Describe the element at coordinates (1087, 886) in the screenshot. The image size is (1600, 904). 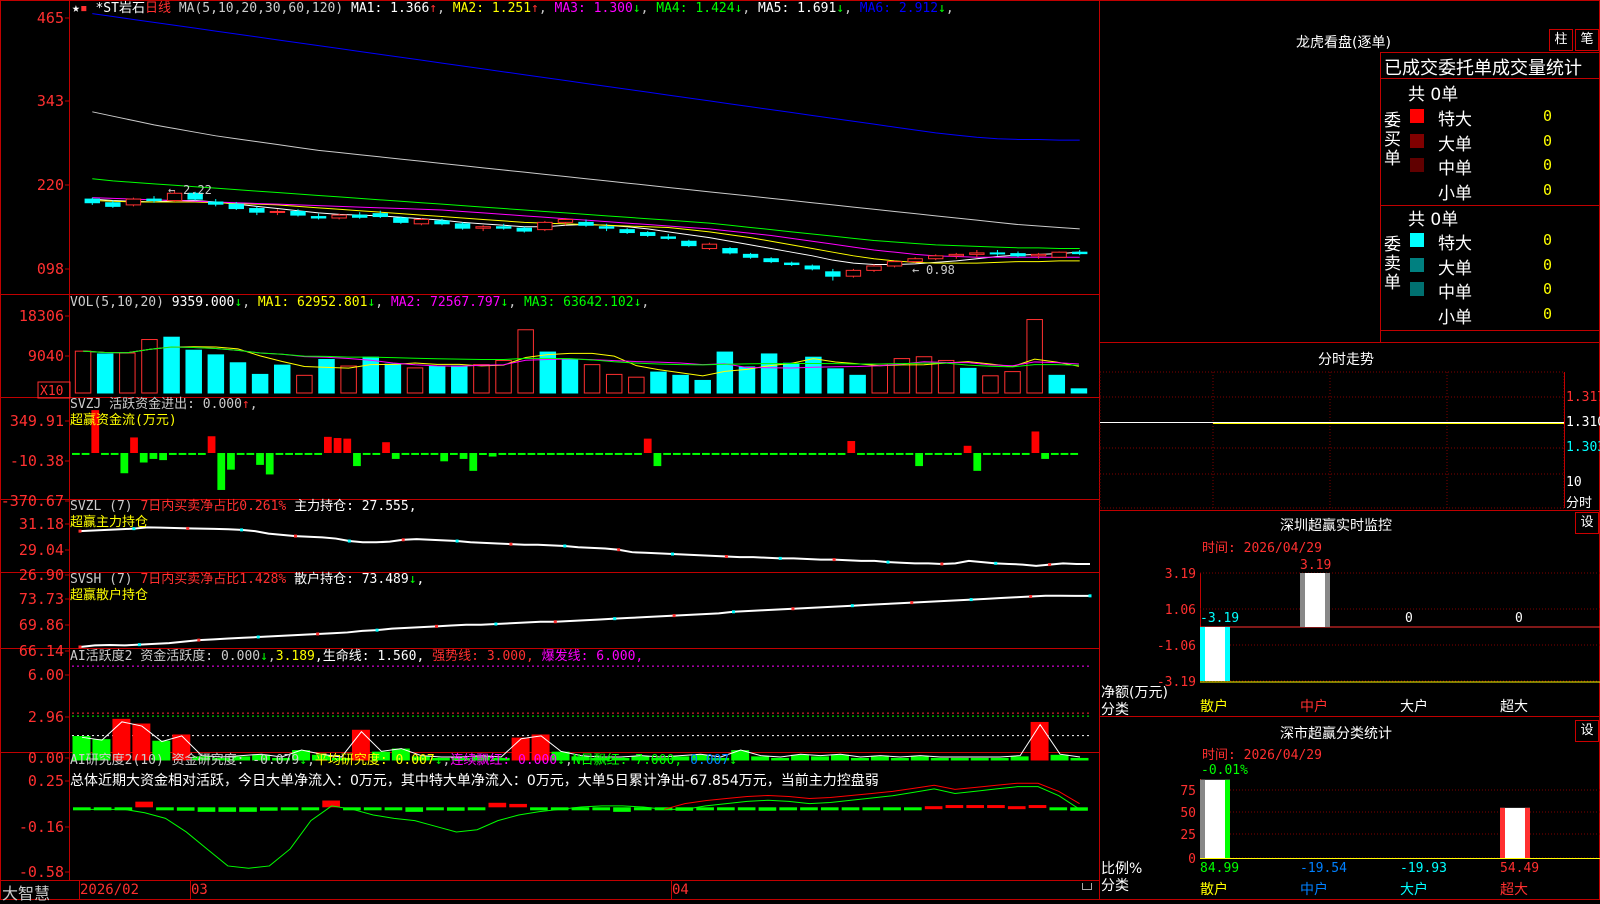
I see `lock-icon` at that location.